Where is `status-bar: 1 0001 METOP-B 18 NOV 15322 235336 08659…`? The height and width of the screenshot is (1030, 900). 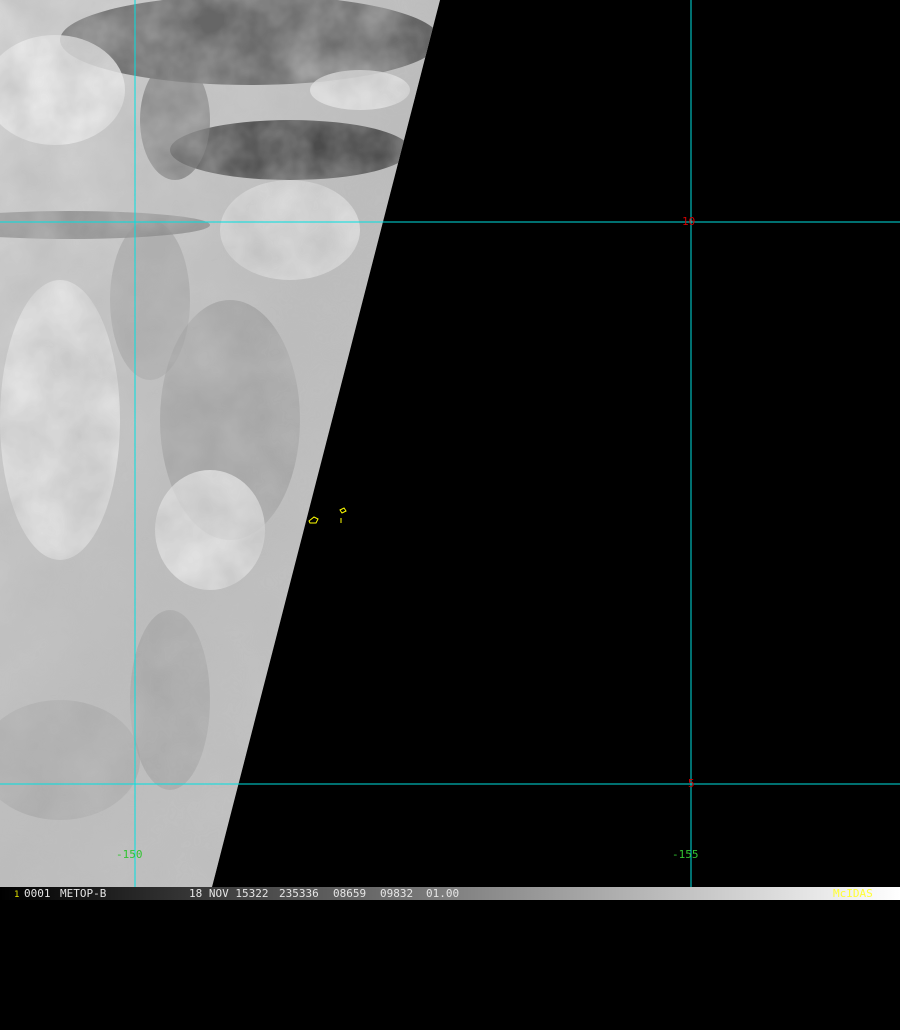
status-bar: 1 0001 METOP-B 18 NOV 15322 235336 08659… is located at coordinates (450, 893).